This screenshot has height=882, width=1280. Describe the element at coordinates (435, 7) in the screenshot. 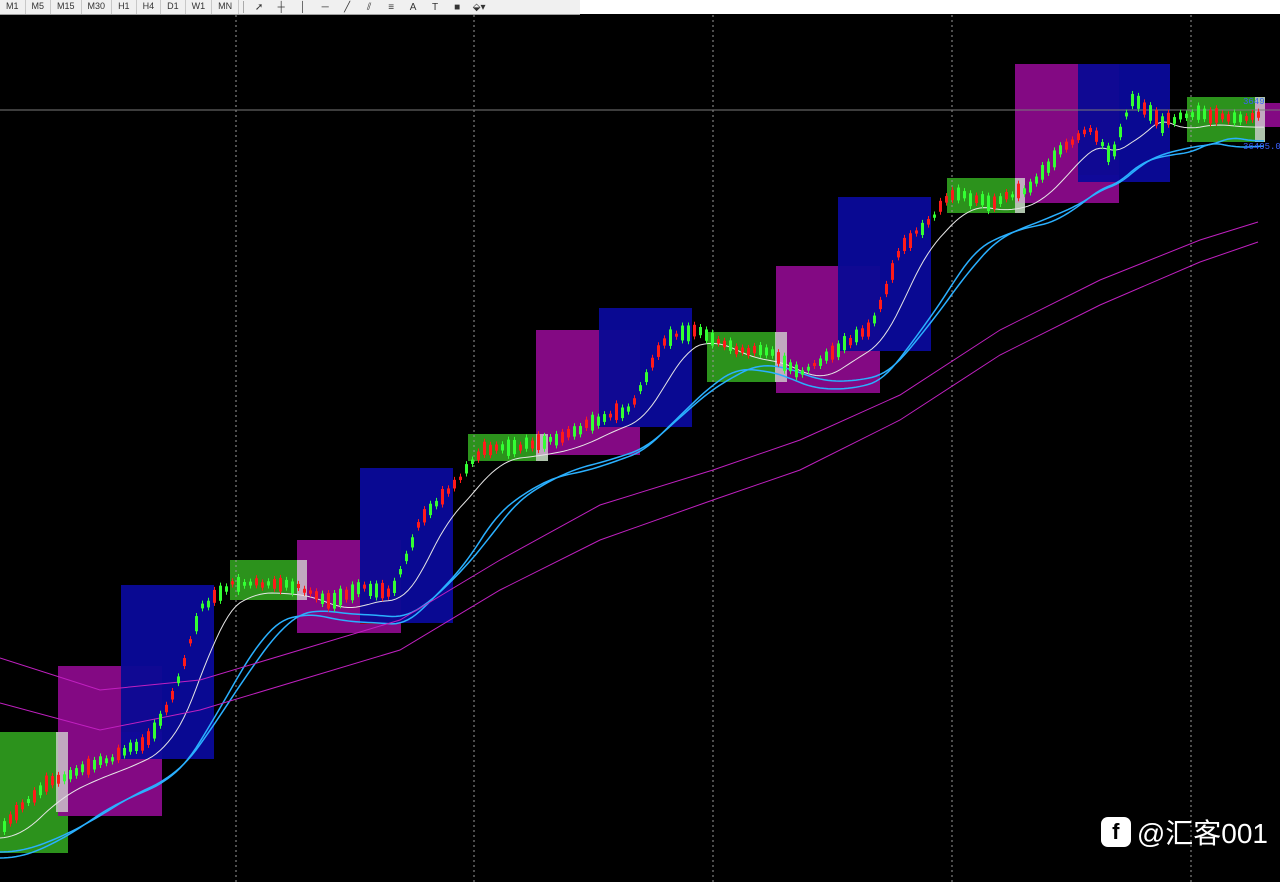

I see `text-label-icon: T` at that location.